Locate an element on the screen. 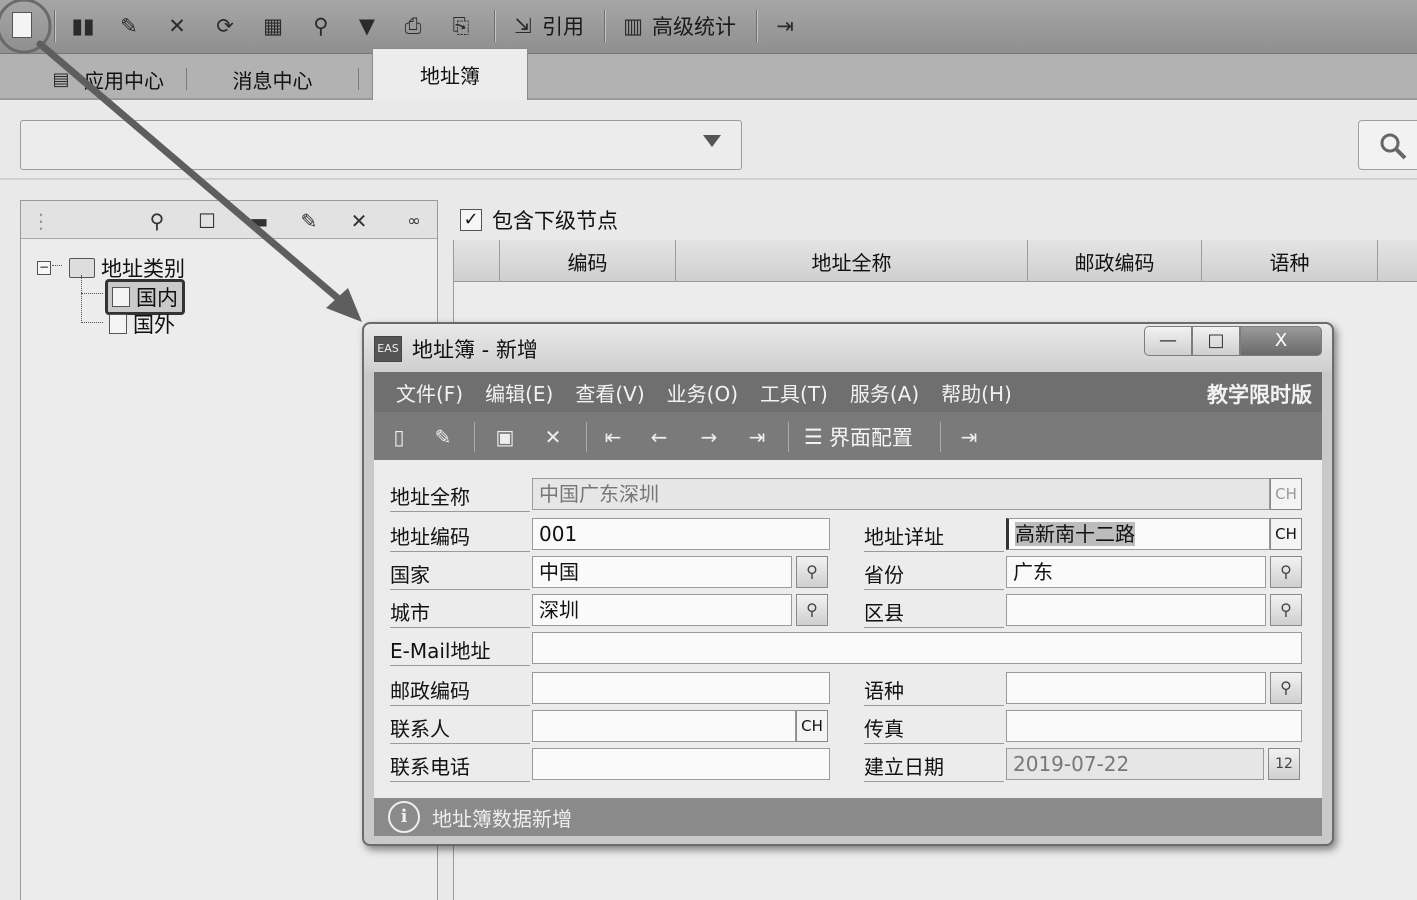  delete-button: ✕ is located at coordinates (177, 26).